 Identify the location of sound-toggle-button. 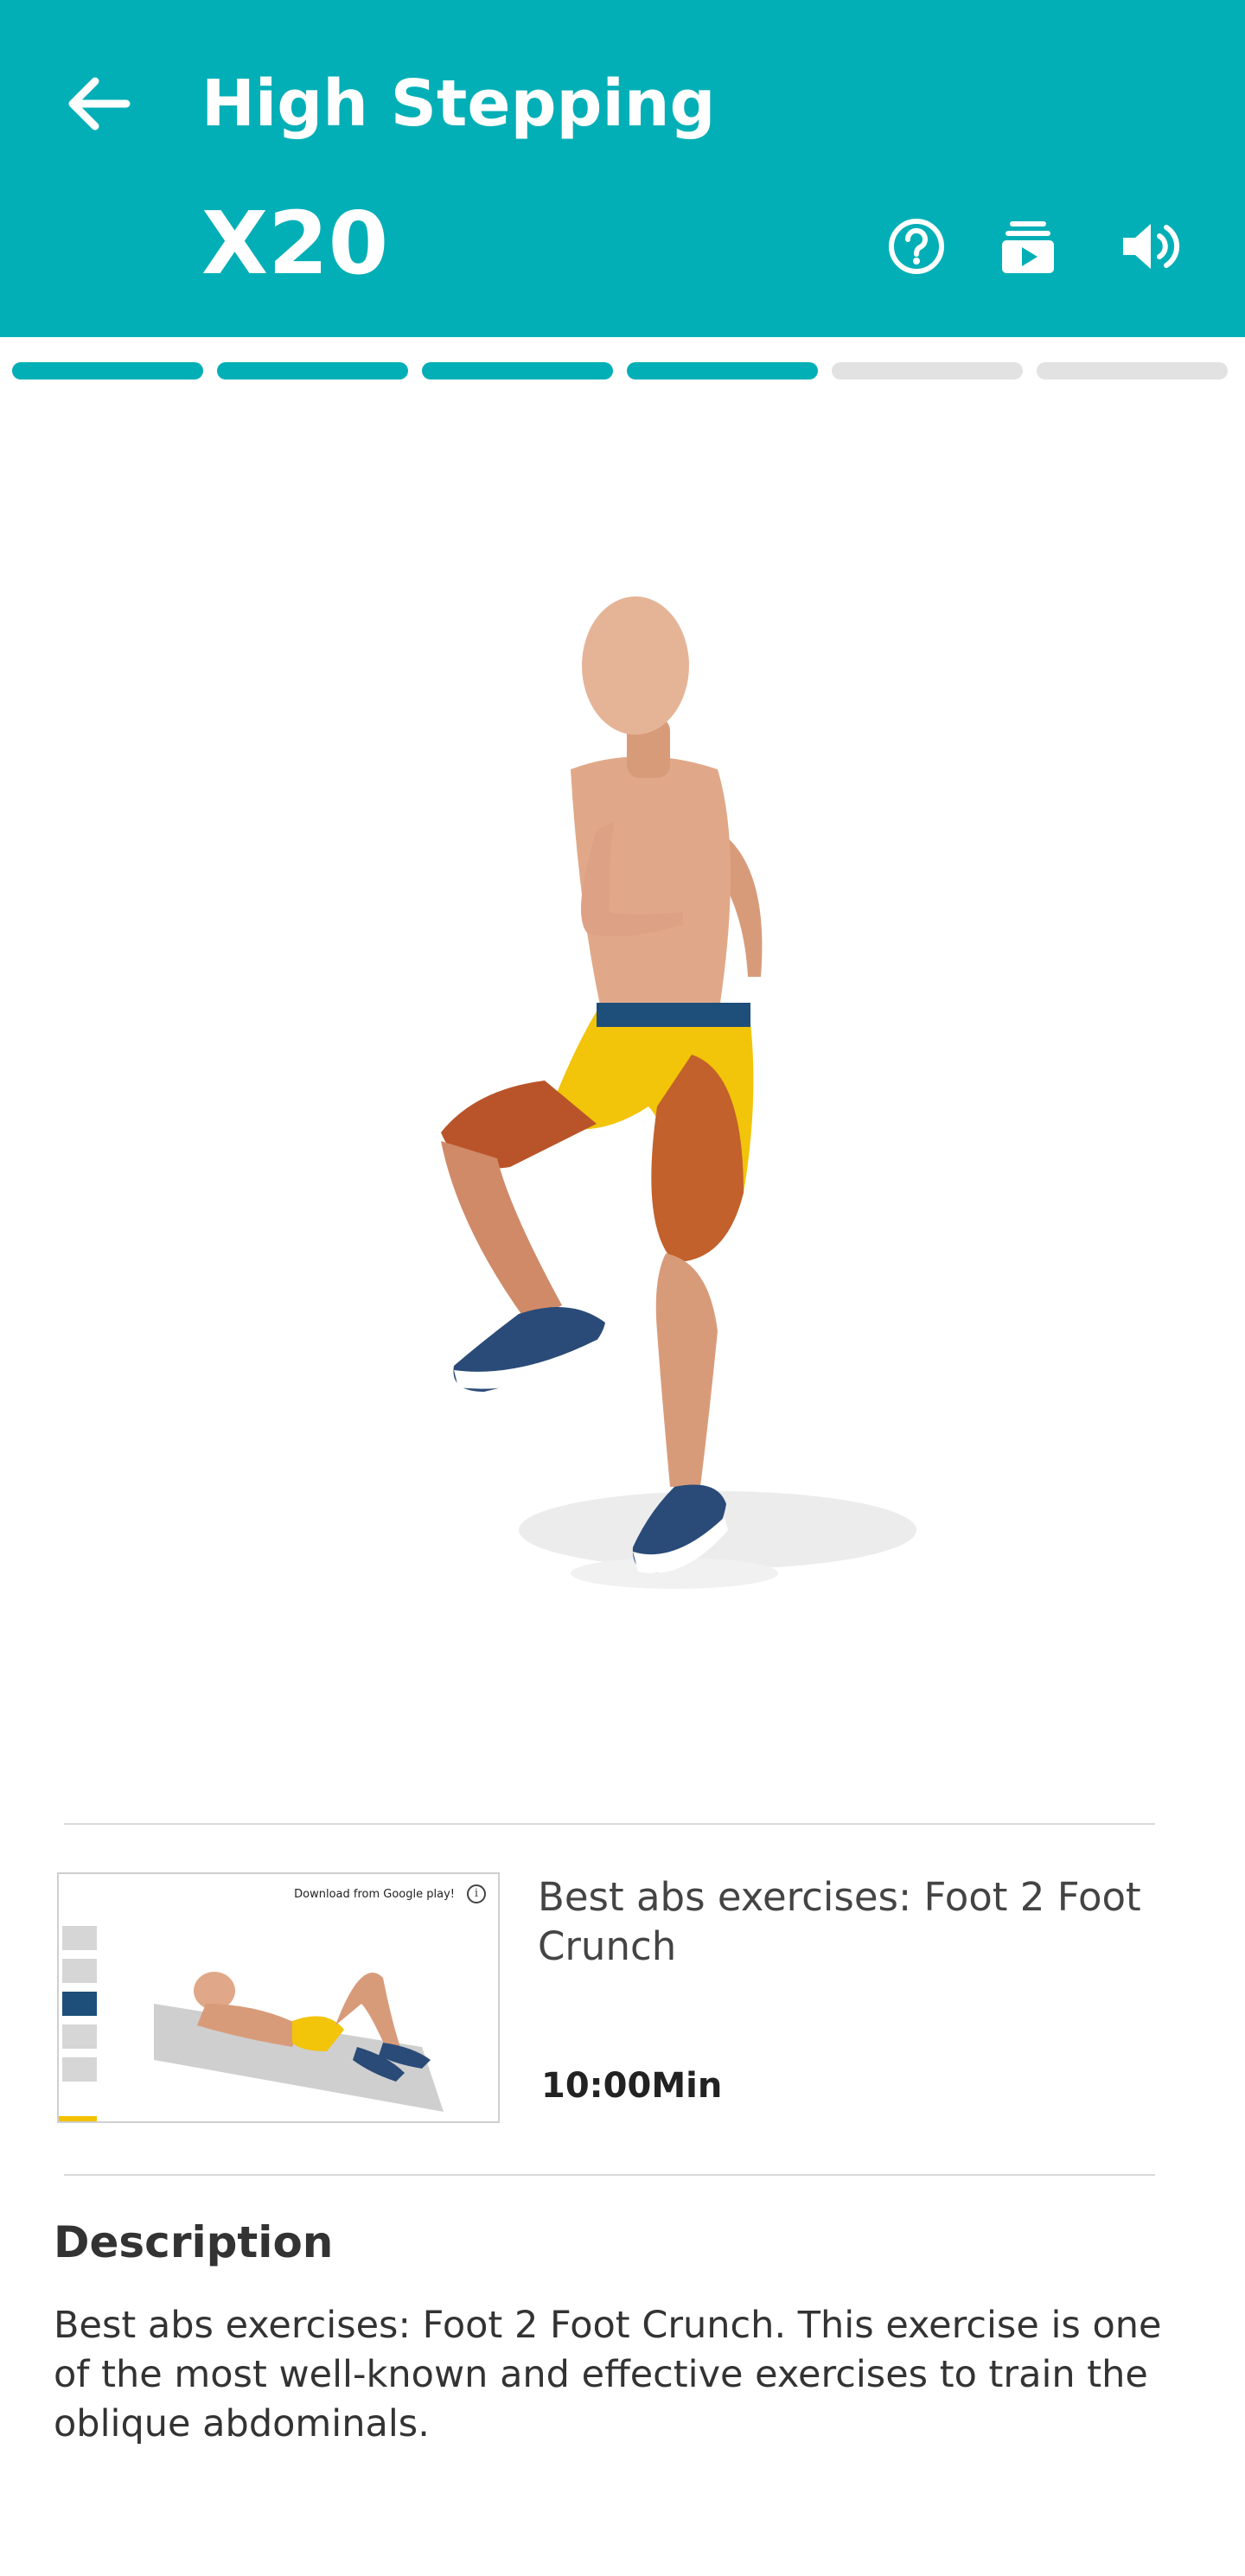
(1150, 246).